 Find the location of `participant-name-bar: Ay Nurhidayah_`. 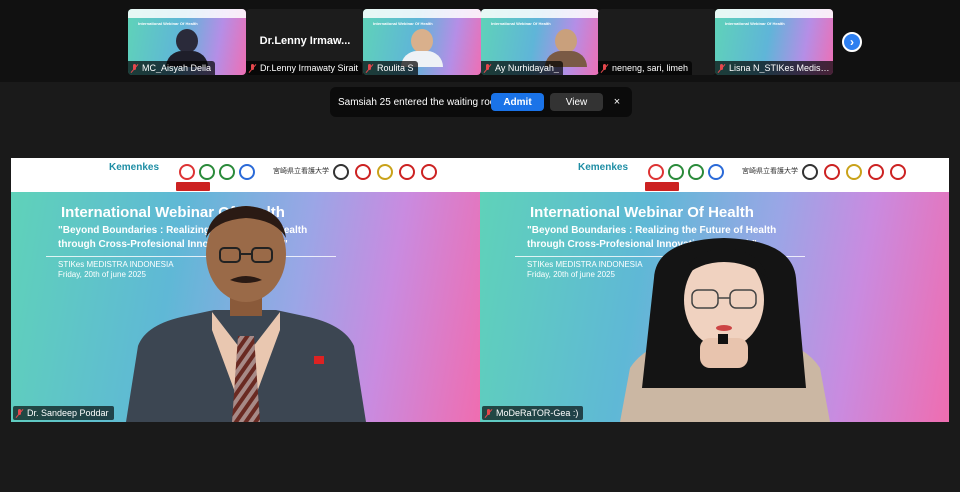

participant-name-bar: Ay Nurhidayah_ is located at coordinates (522, 68).